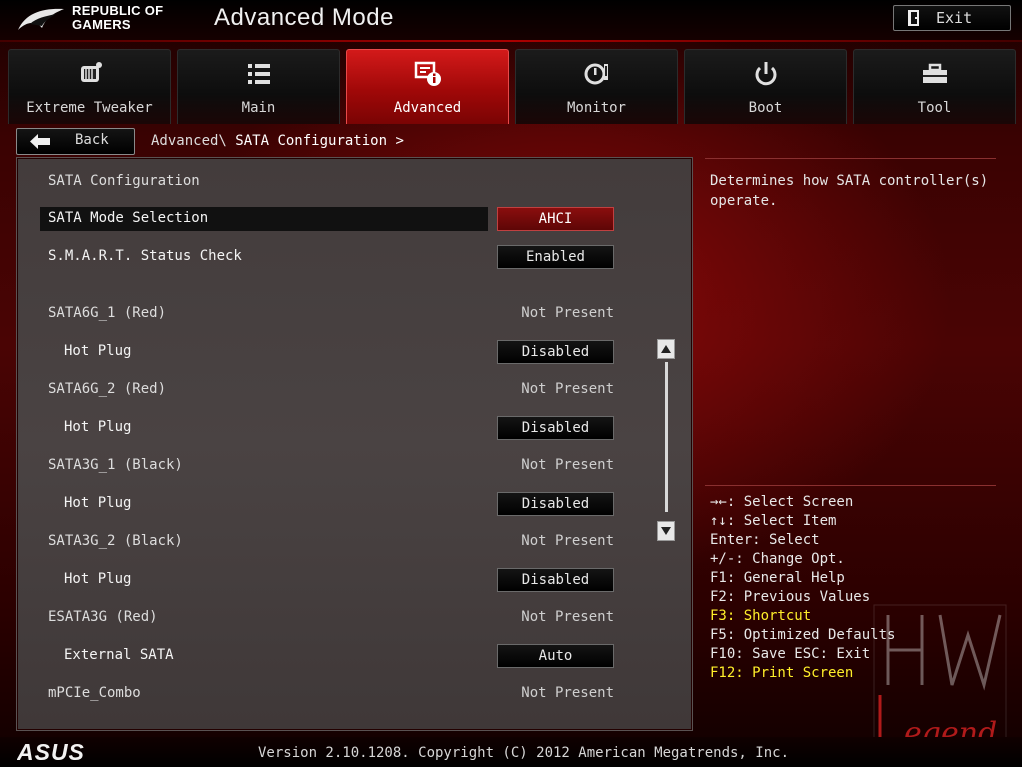  I want to click on sata6g-2-hot-plug-dropdown: Disabled, so click(555, 428).